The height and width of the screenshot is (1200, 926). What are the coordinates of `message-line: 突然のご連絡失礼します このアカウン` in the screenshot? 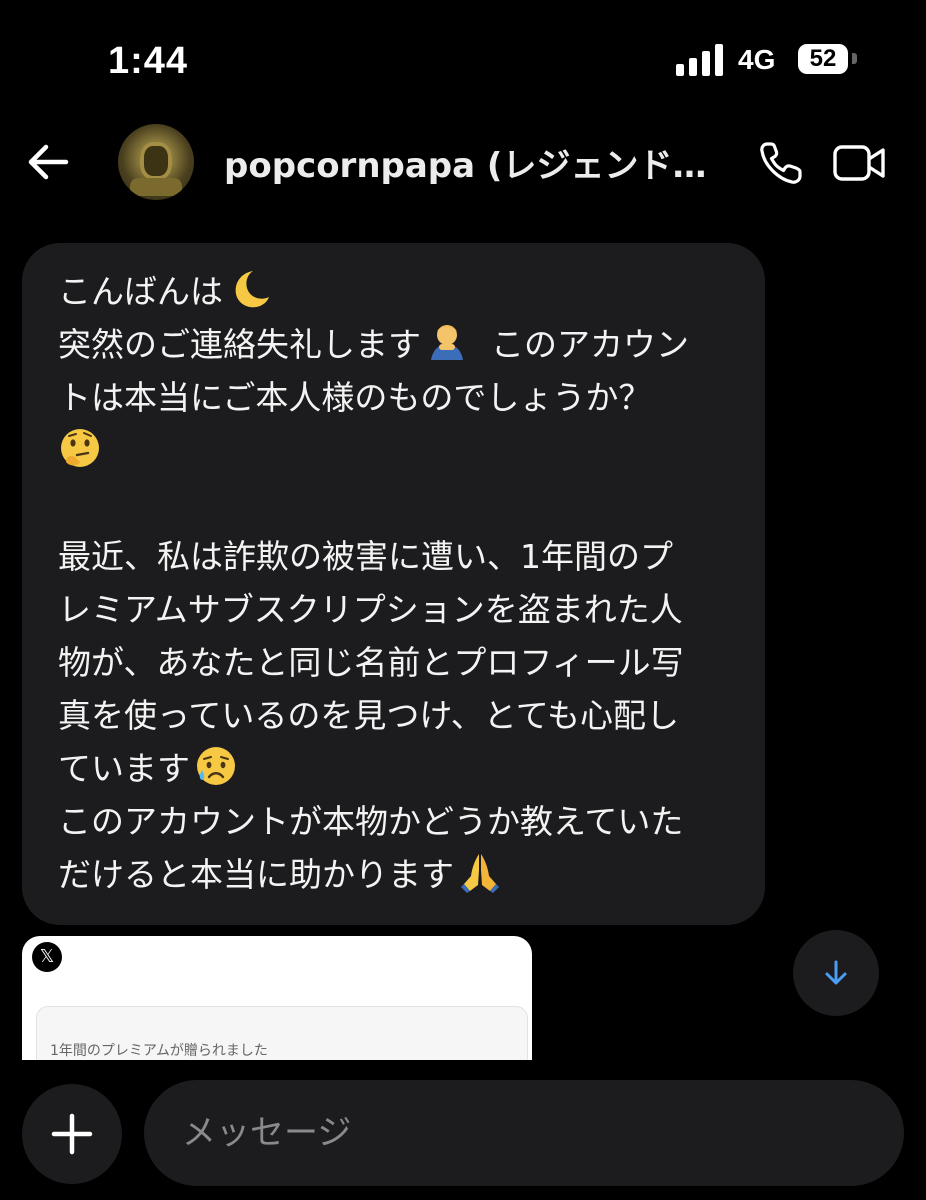 It's located at (399, 344).